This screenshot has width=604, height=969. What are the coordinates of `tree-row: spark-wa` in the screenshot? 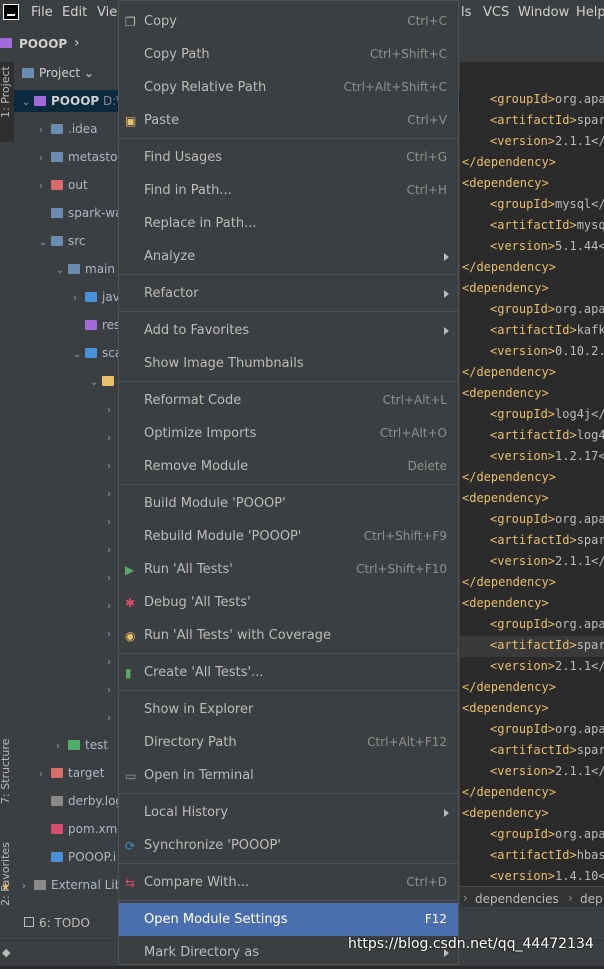 It's located at (81, 213).